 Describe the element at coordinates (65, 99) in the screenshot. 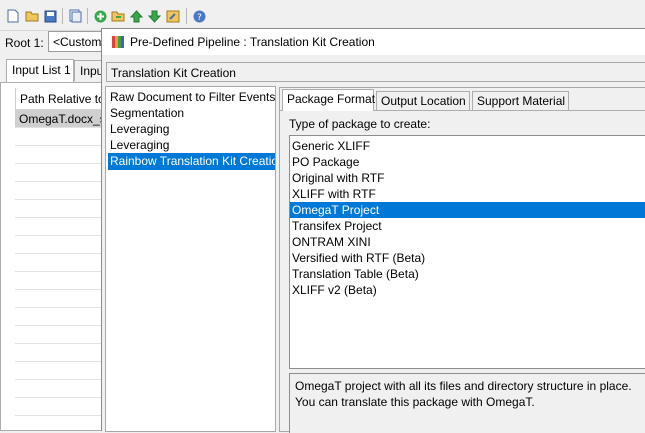

I see `column-header-path: Path Relative to` at that location.